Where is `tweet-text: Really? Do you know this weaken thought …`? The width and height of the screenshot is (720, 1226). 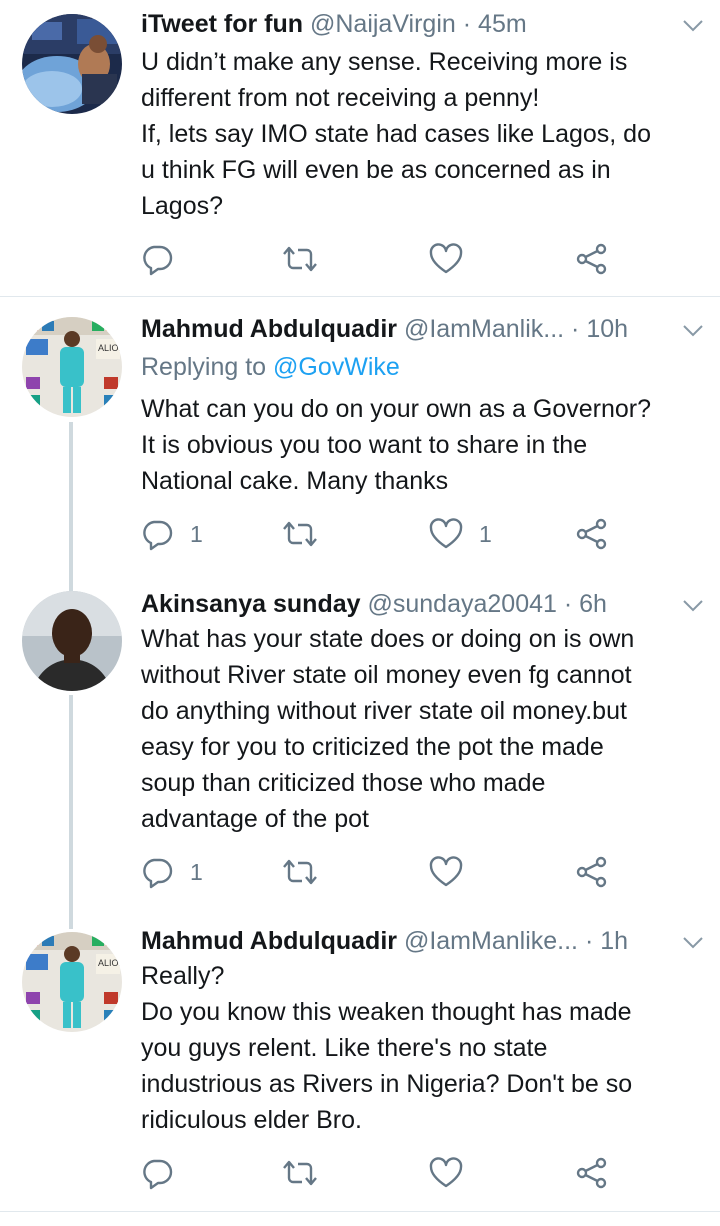 tweet-text: Really? Do you know this weaken thought … is located at coordinates (423, 1048).